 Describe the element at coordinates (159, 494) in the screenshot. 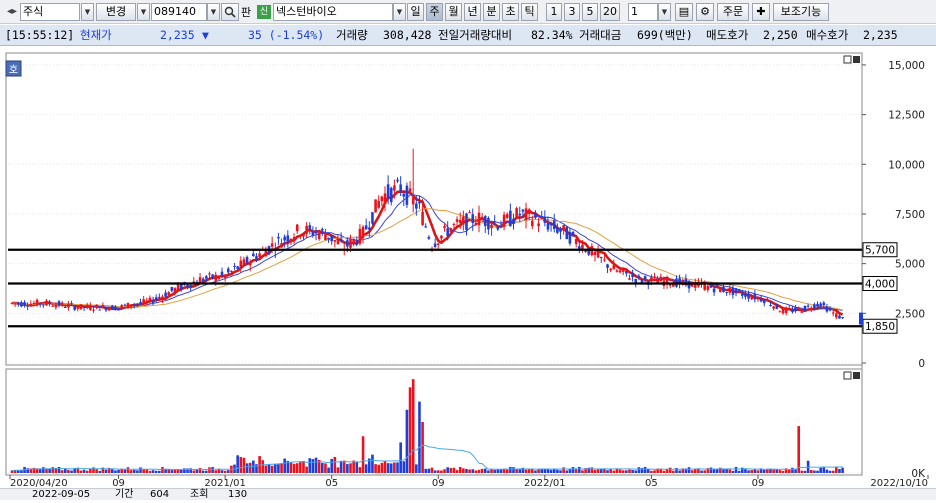

I see `period-input: 604` at that location.